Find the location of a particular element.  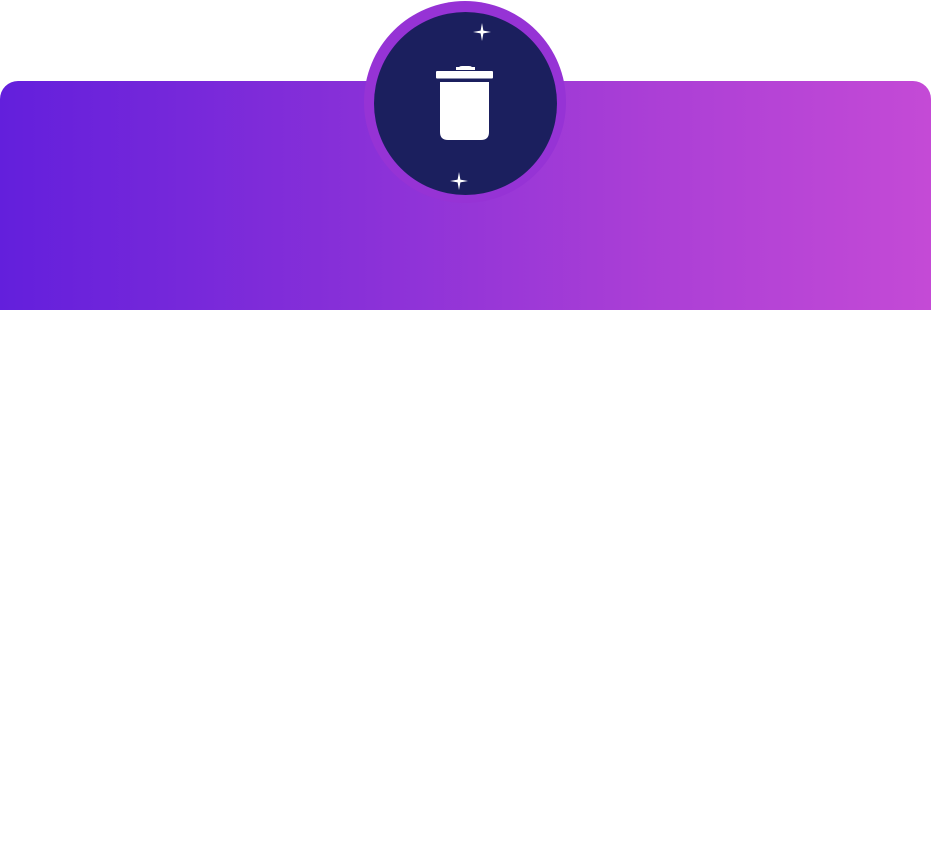

trash-icon is located at coordinates (464, 103).